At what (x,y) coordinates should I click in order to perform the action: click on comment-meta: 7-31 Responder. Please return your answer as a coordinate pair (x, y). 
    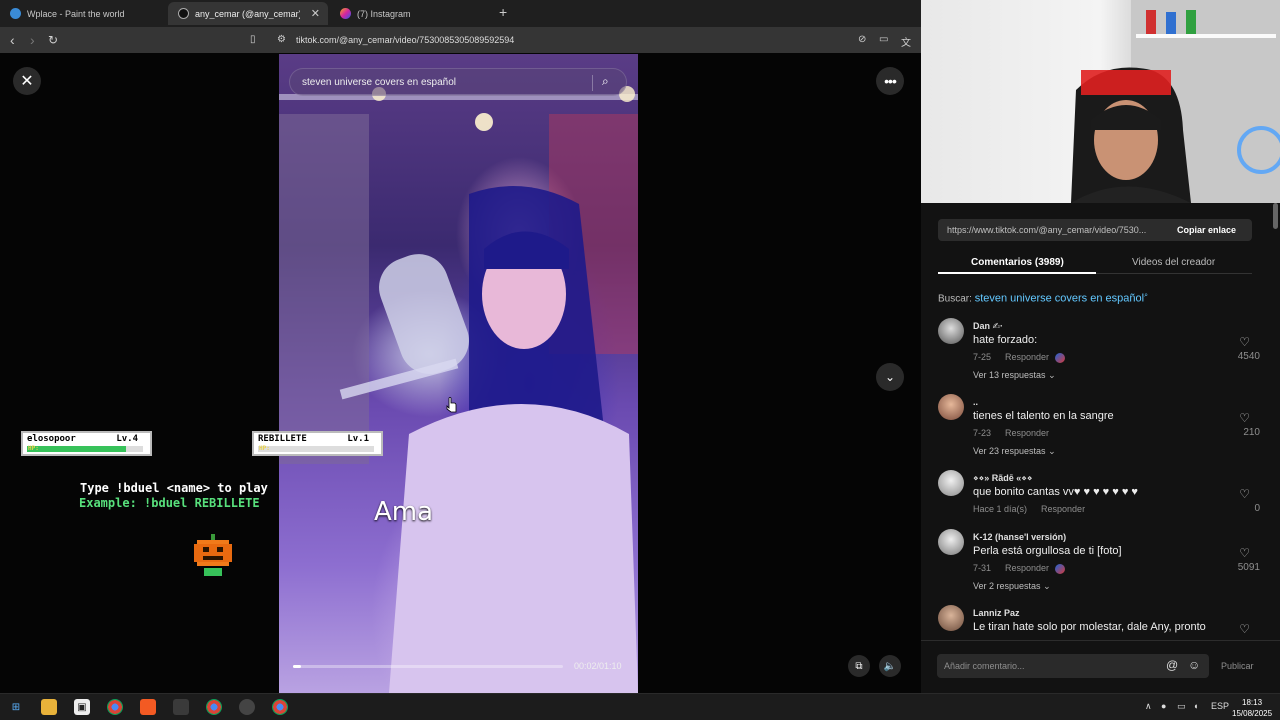
    Looking at the image, I should click on (1026, 568).